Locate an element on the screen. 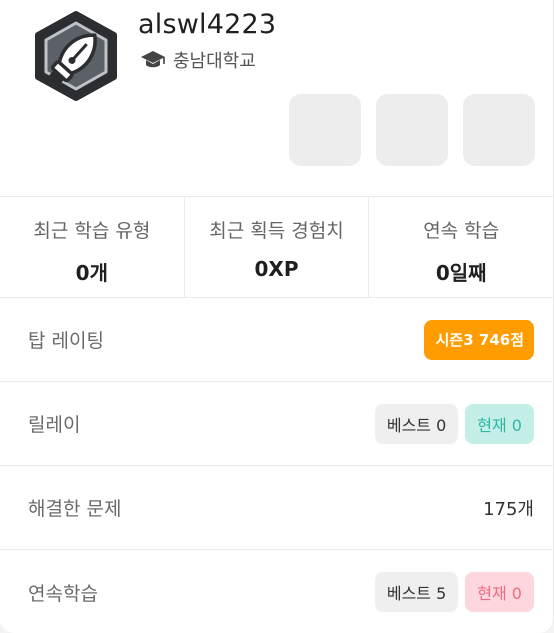 This screenshot has width=554, height=633. stat-recent-xp: 최근 획득 경험치 0XP is located at coordinates (277, 247).